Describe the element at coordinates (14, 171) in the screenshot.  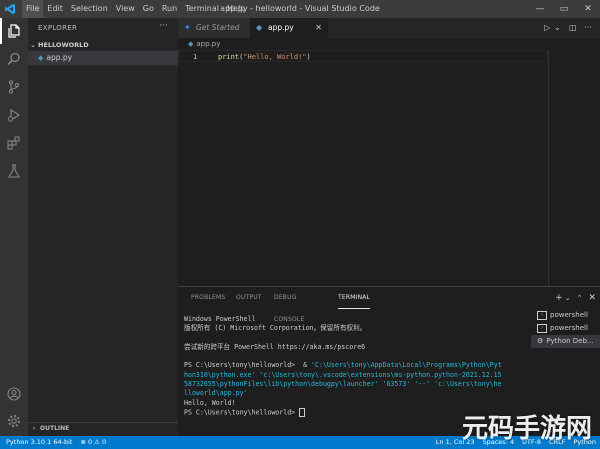
I see `testing-flask-icon` at that location.